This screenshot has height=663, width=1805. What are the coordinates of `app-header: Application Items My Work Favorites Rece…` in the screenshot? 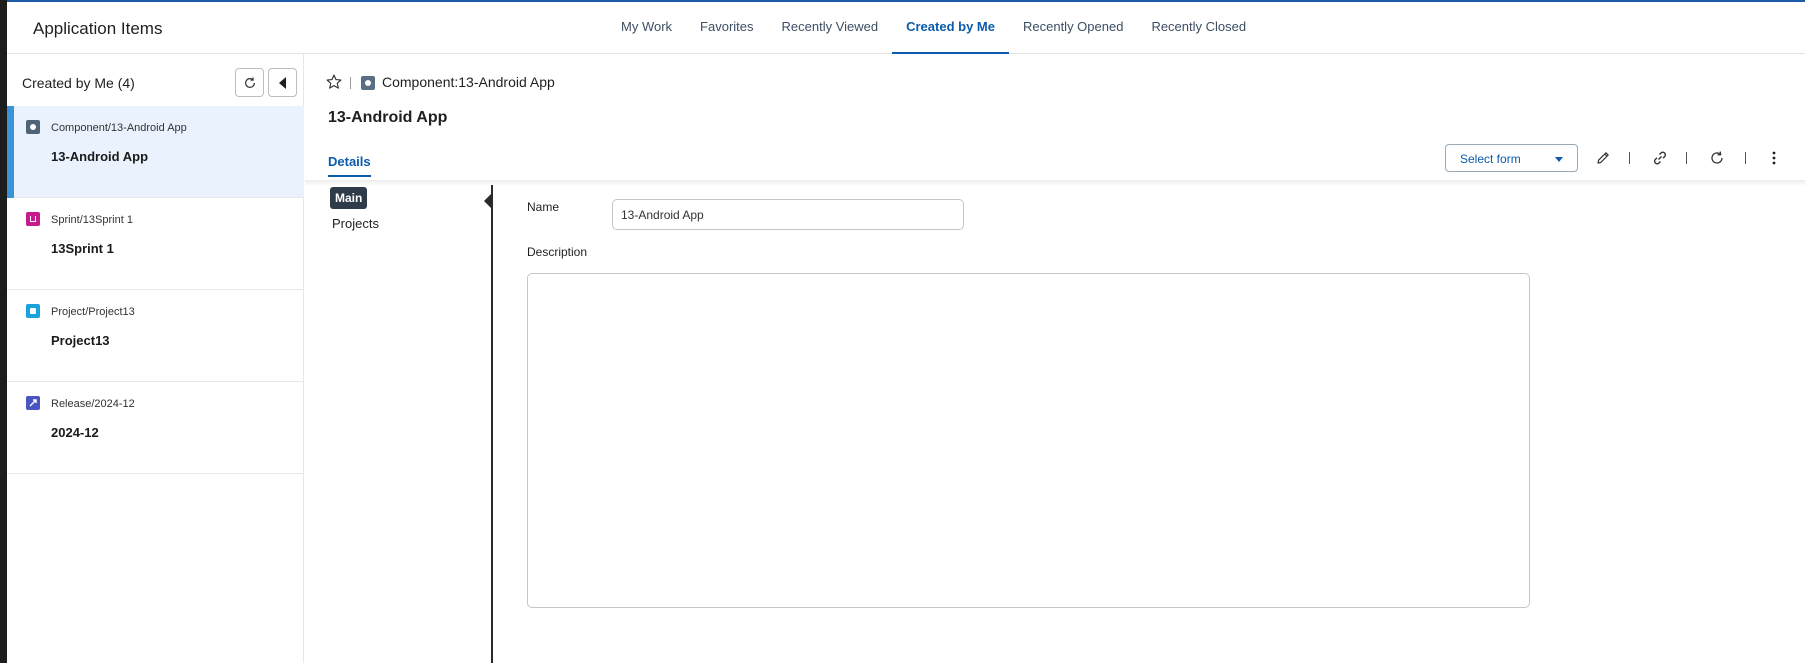 It's located at (906, 28).